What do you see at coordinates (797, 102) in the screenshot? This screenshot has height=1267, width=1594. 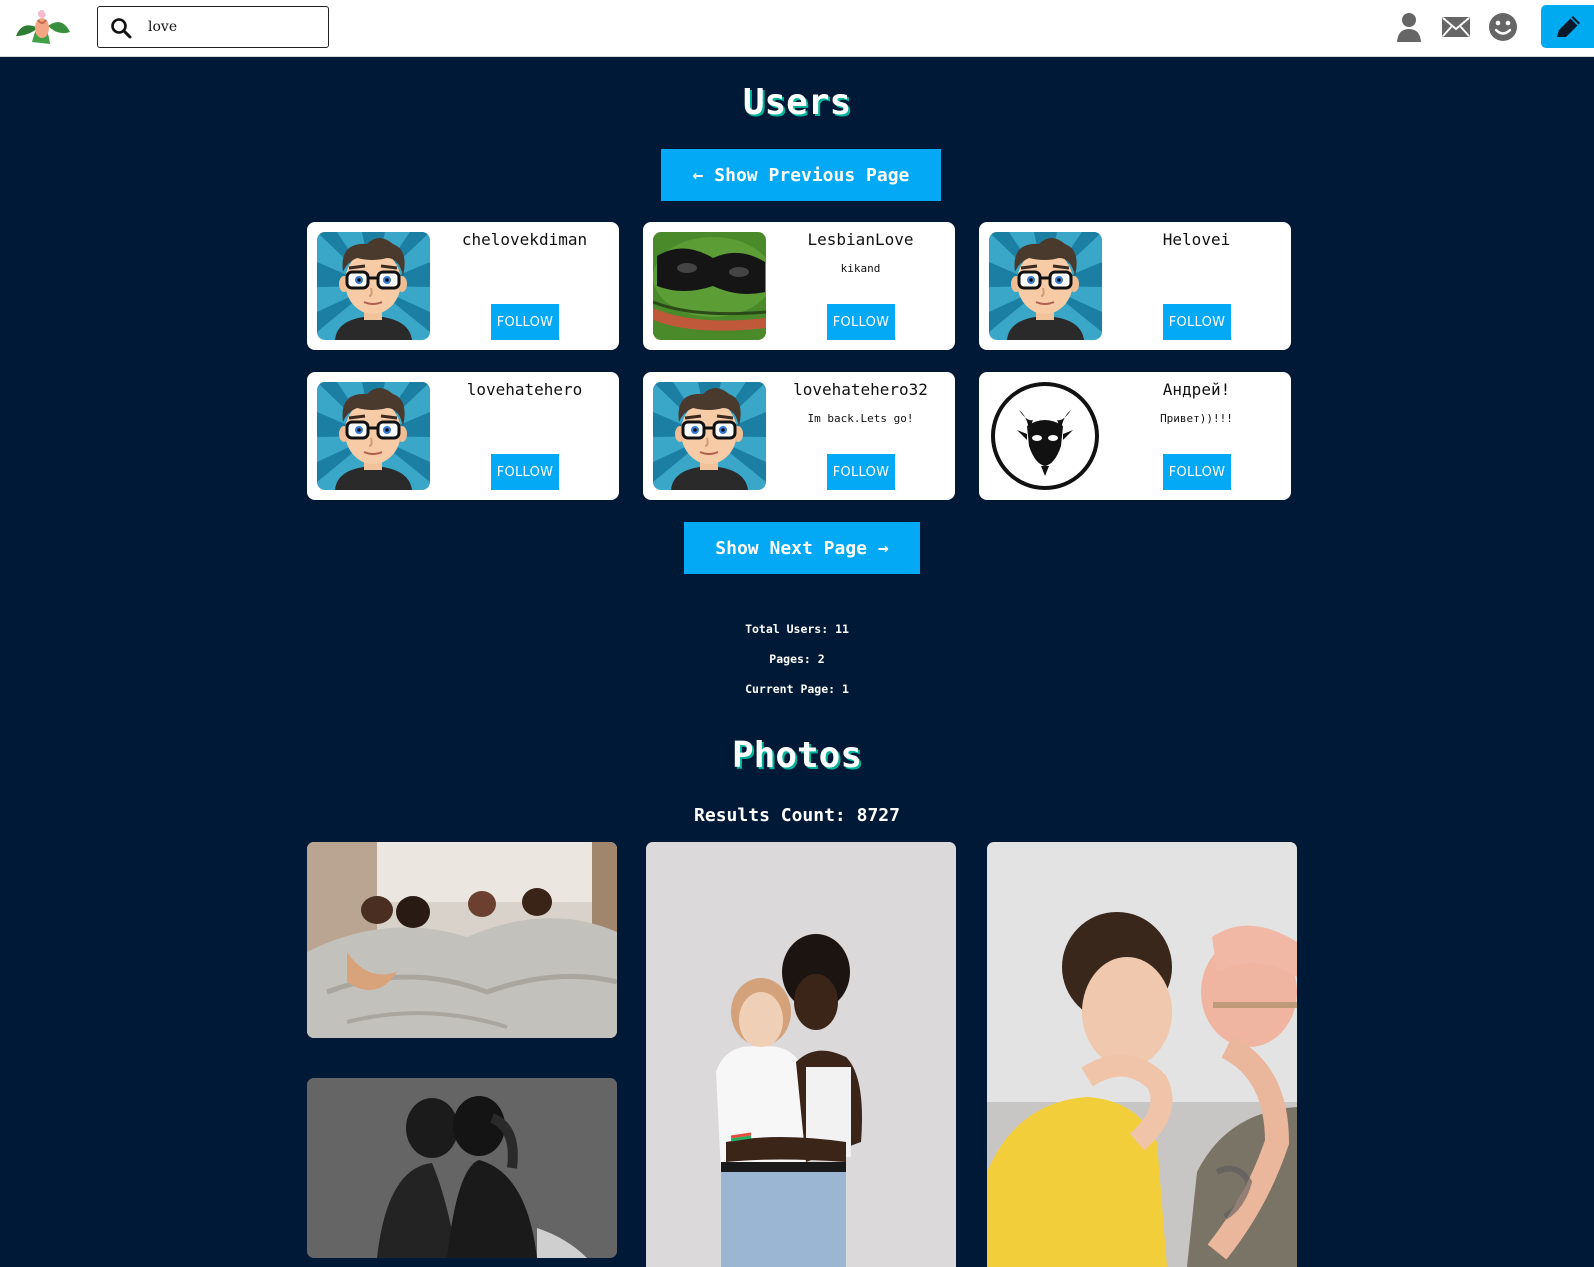 I see `users-title: Users` at bounding box center [797, 102].